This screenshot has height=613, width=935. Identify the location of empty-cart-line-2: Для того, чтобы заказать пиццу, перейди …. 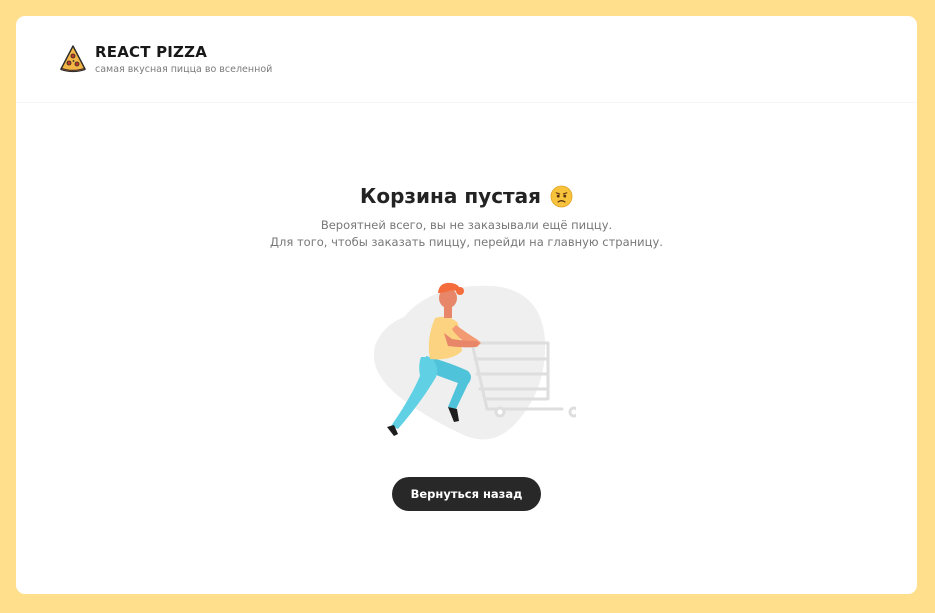
(466, 242).